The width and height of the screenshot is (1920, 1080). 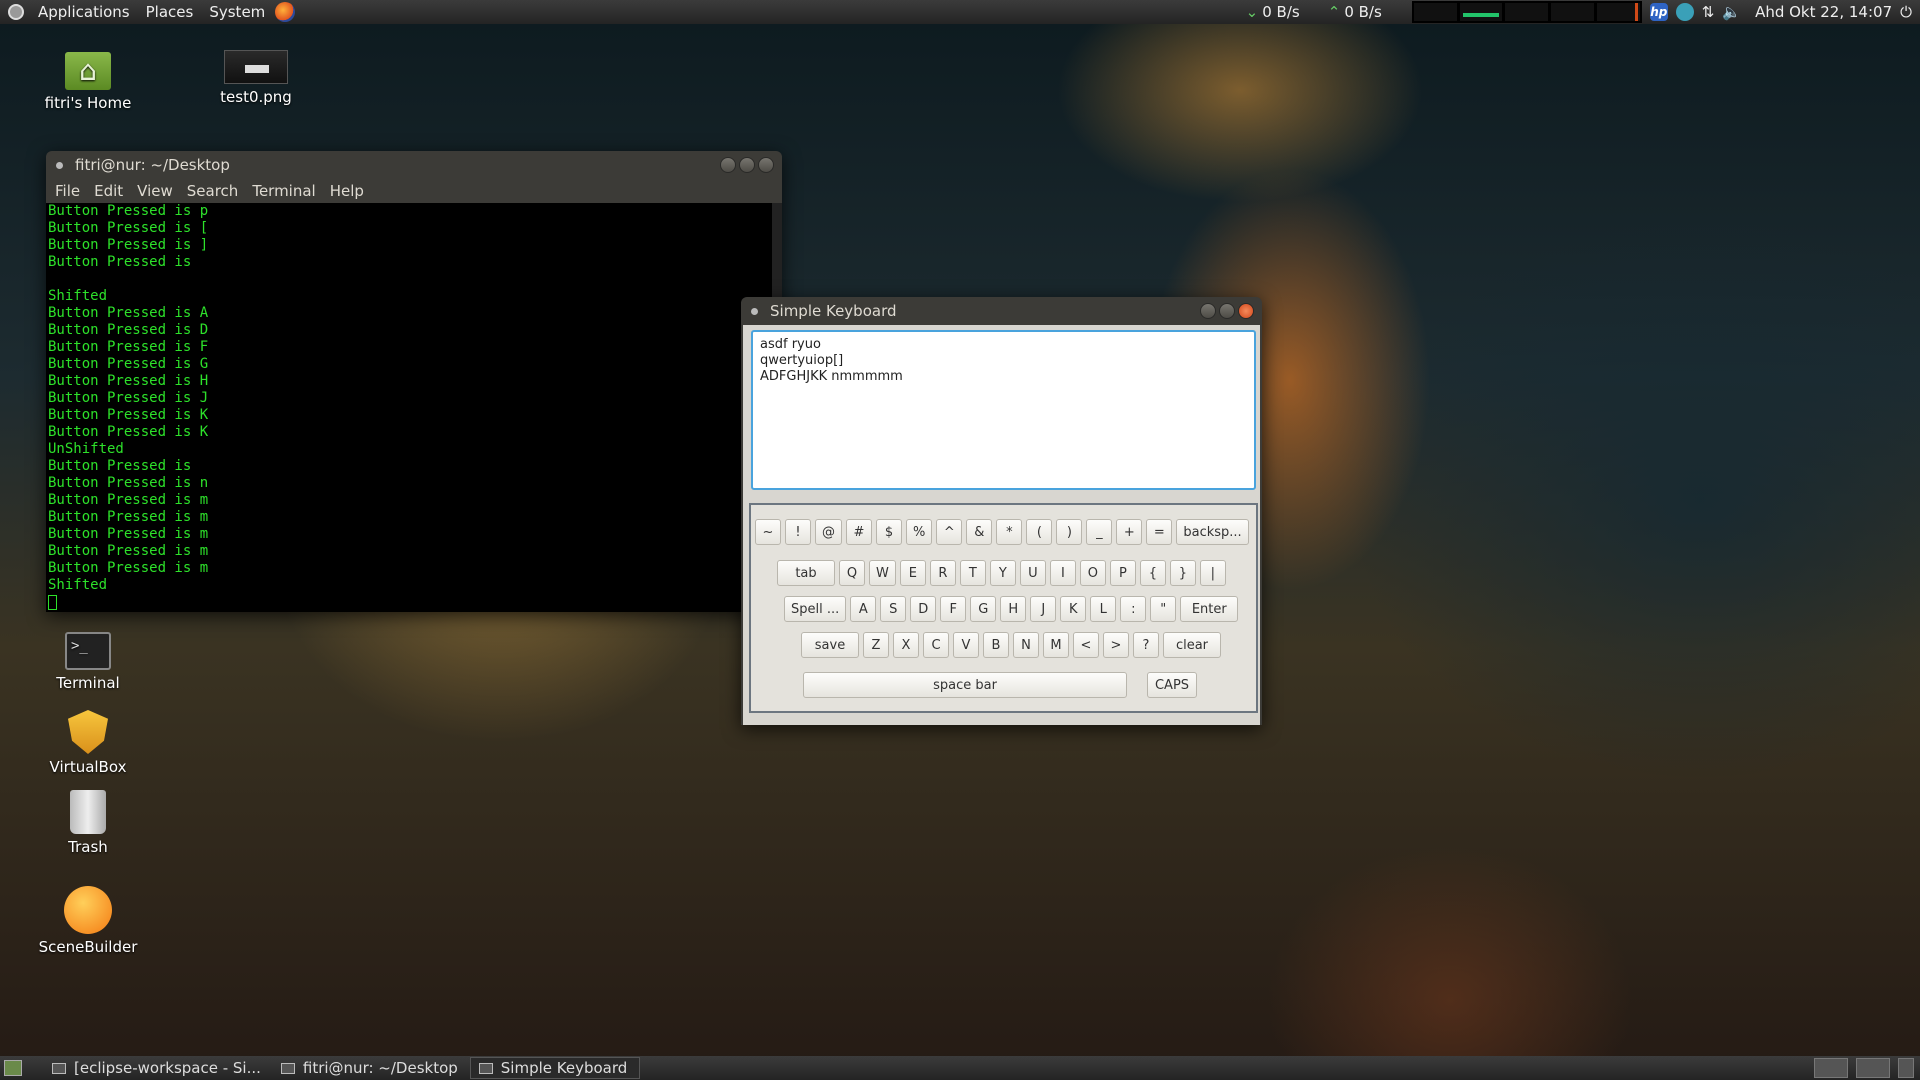 I want to click on key-symbol: =, so click(x=1159, y=532).